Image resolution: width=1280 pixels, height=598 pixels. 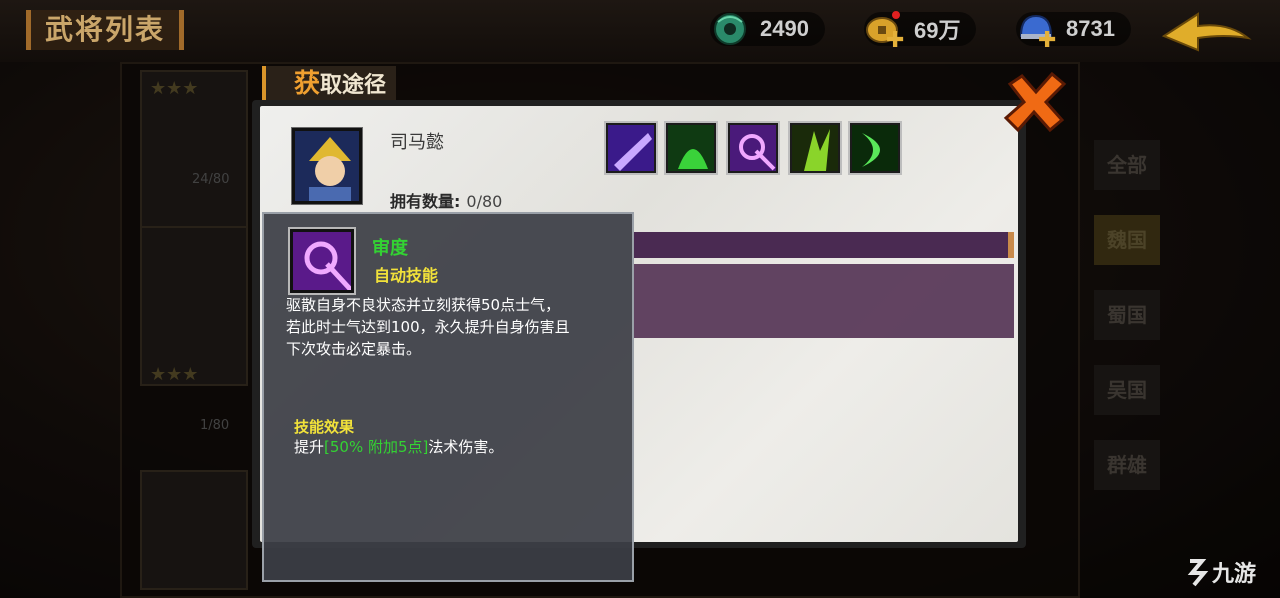 I want to click on hero-portrait, so click(x=327, y=166).